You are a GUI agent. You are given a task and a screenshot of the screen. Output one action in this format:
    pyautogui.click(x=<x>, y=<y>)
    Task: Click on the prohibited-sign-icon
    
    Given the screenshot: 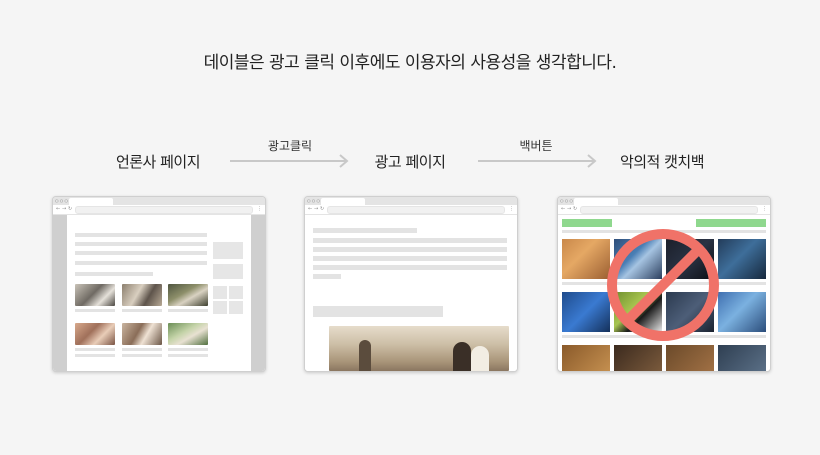 What is the action you would take?
    pyautogui.click(x=663, y=285)
    